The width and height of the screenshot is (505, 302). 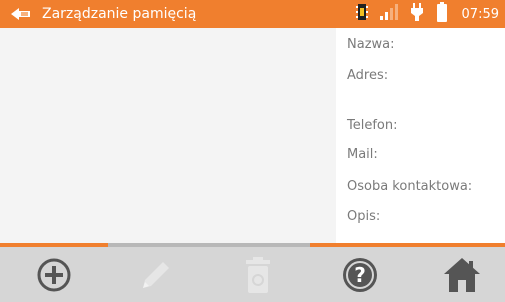 I want to click on address-label: Adres:, so click(x=368, y=75).